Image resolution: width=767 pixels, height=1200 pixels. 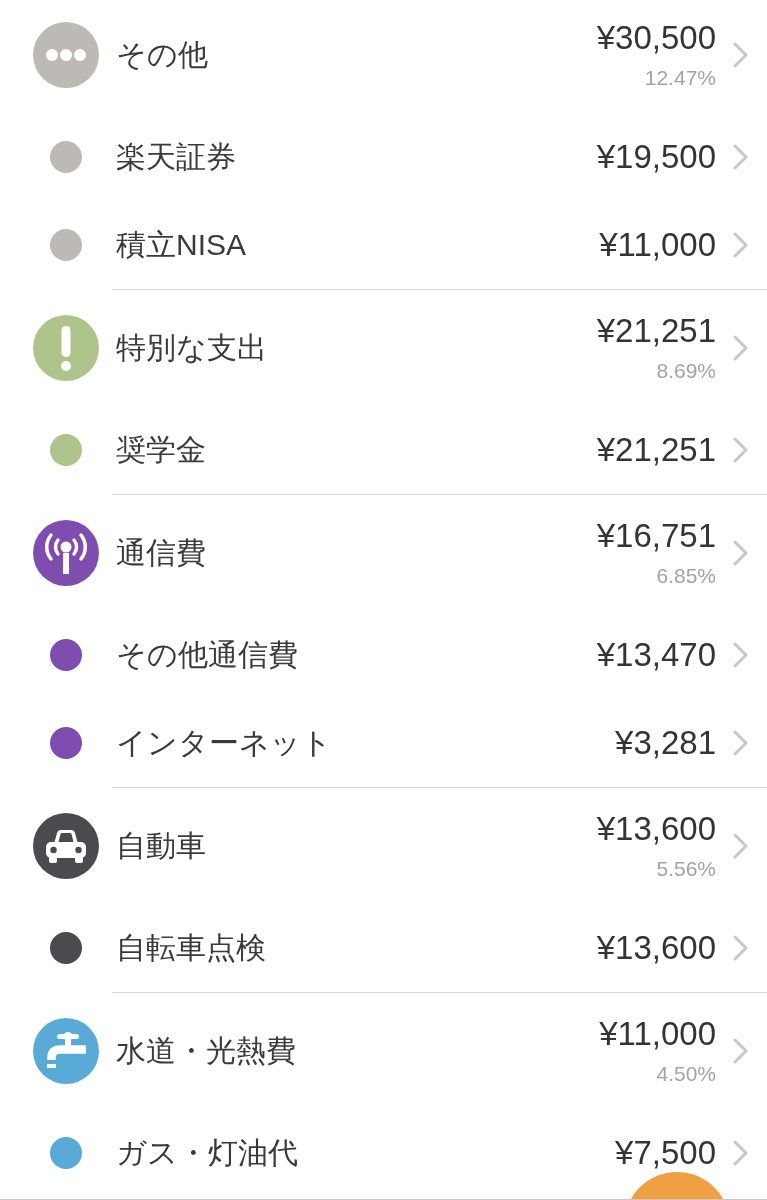 What do you see at coordinates (176, 157) in the screenshot?
I see `subcategory-name: 楽天証券` at bounding box center [176, 157].